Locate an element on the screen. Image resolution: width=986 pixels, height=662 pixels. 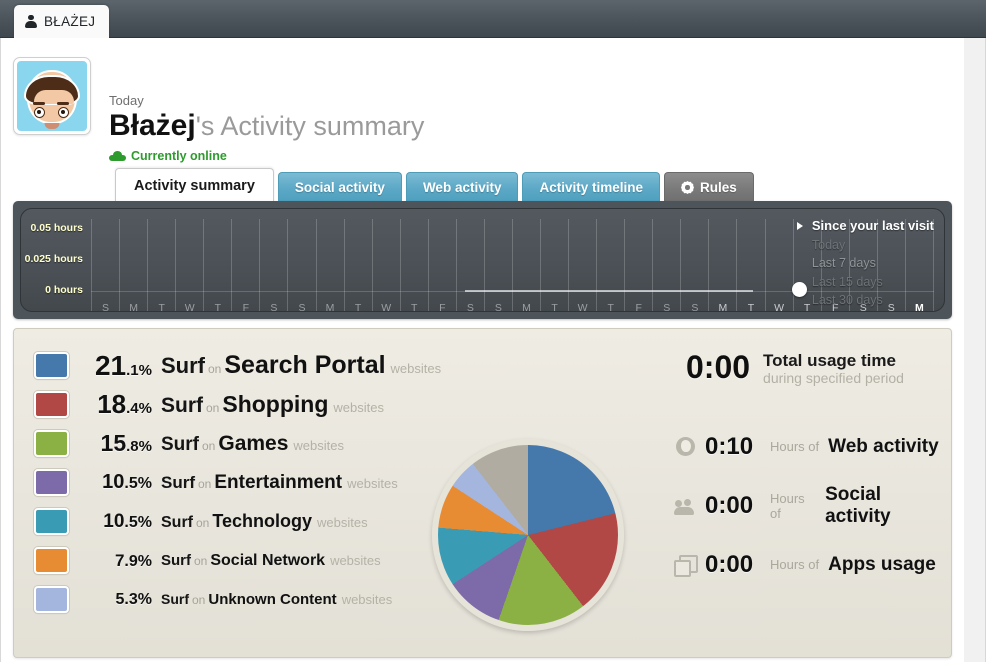
y-axis-tick: 0.025 hours is located at coordinates (53, 259).